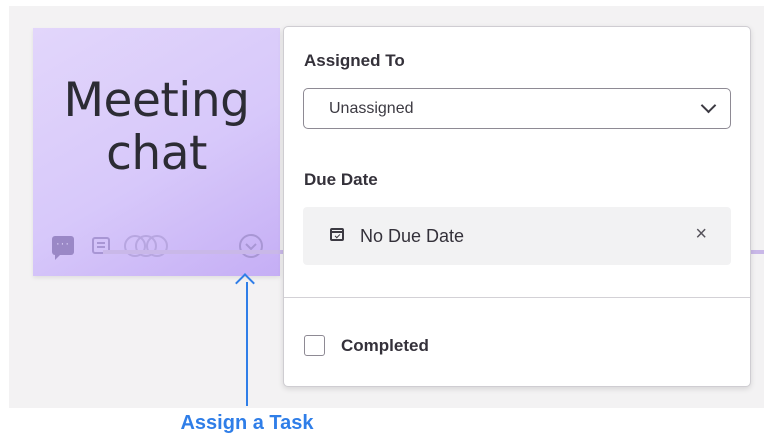  I want to click on due-date-field: No Due Date ×, so click(517, 236).